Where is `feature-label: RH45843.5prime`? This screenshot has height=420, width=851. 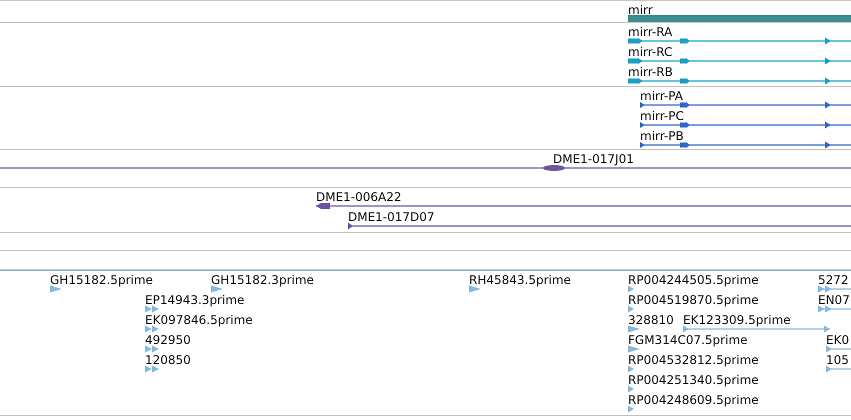
feature-label: RH45843.5prime is located at coordinates (520, 280).